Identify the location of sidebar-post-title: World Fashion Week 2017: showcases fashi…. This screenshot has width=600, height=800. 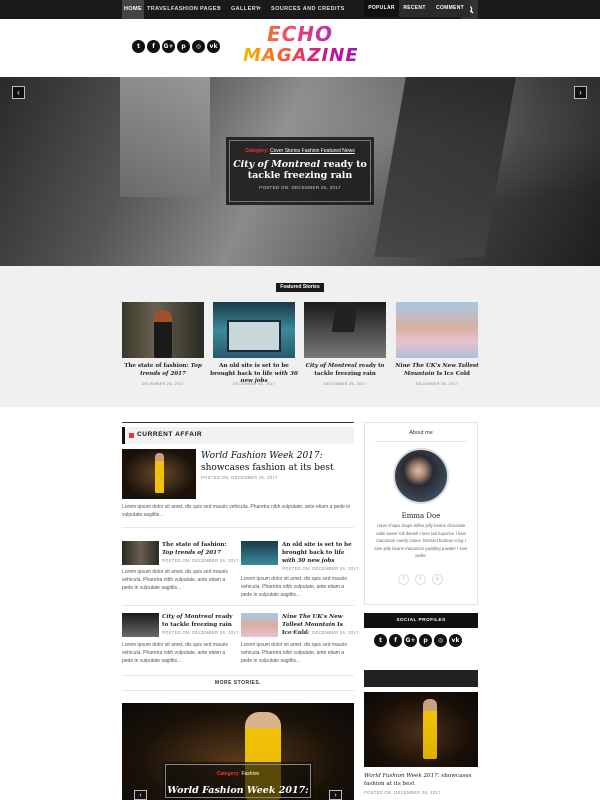
(421, 780).